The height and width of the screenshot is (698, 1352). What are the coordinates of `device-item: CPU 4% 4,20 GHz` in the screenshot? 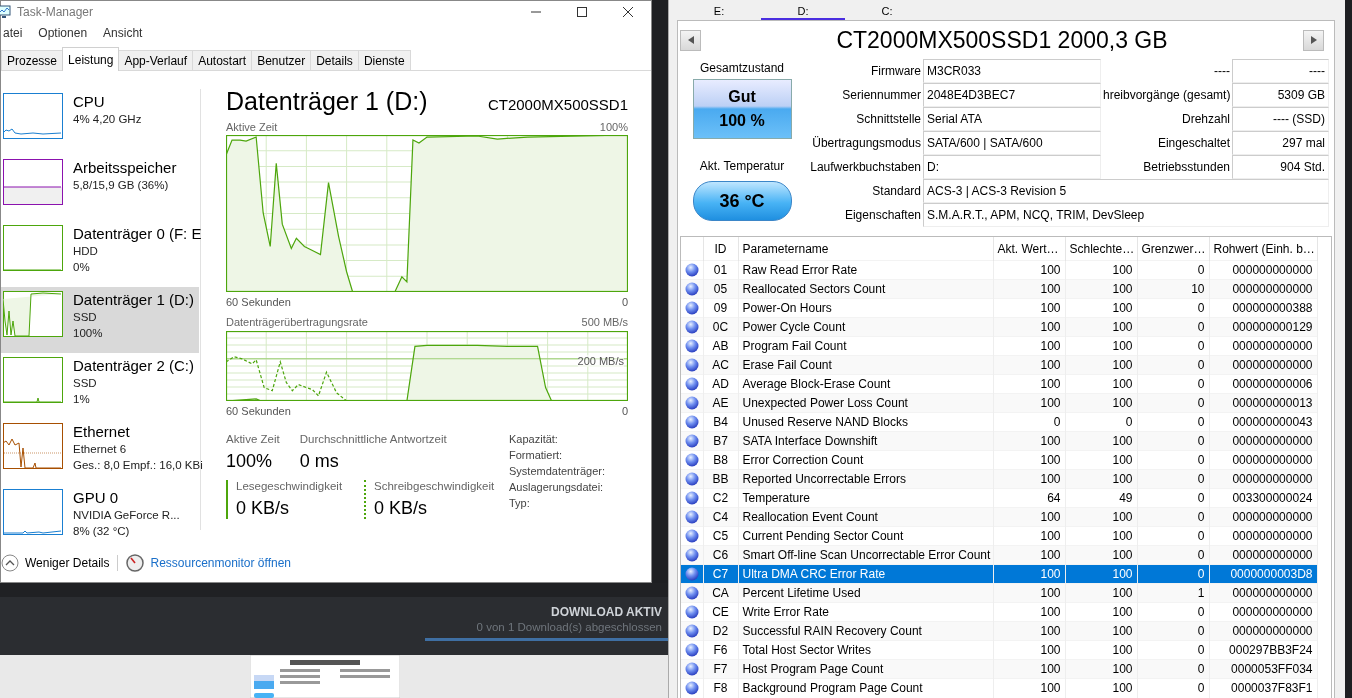 It's located at (100, 122).